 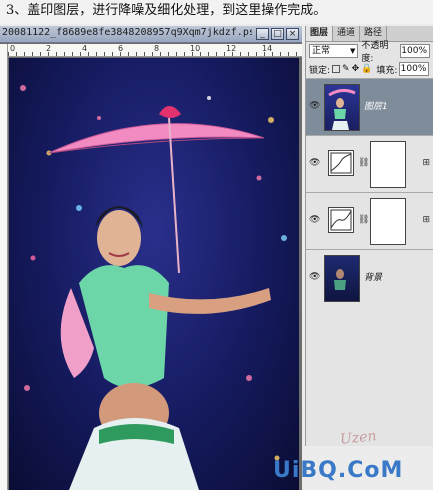 I want to click on lock-paint-icon: ✎, so click(x=346, y=69).